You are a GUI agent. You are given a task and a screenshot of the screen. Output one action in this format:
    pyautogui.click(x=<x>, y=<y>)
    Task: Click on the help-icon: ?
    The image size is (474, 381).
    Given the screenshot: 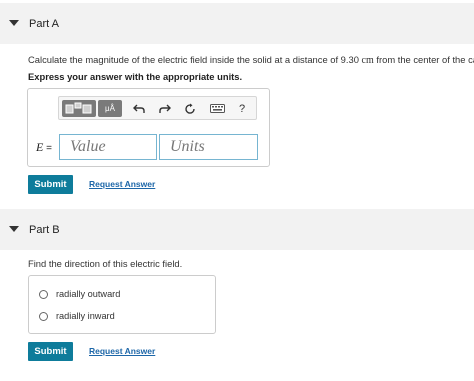 What is the action you would take?
    pyautogui.click(x=242, y=108)
    